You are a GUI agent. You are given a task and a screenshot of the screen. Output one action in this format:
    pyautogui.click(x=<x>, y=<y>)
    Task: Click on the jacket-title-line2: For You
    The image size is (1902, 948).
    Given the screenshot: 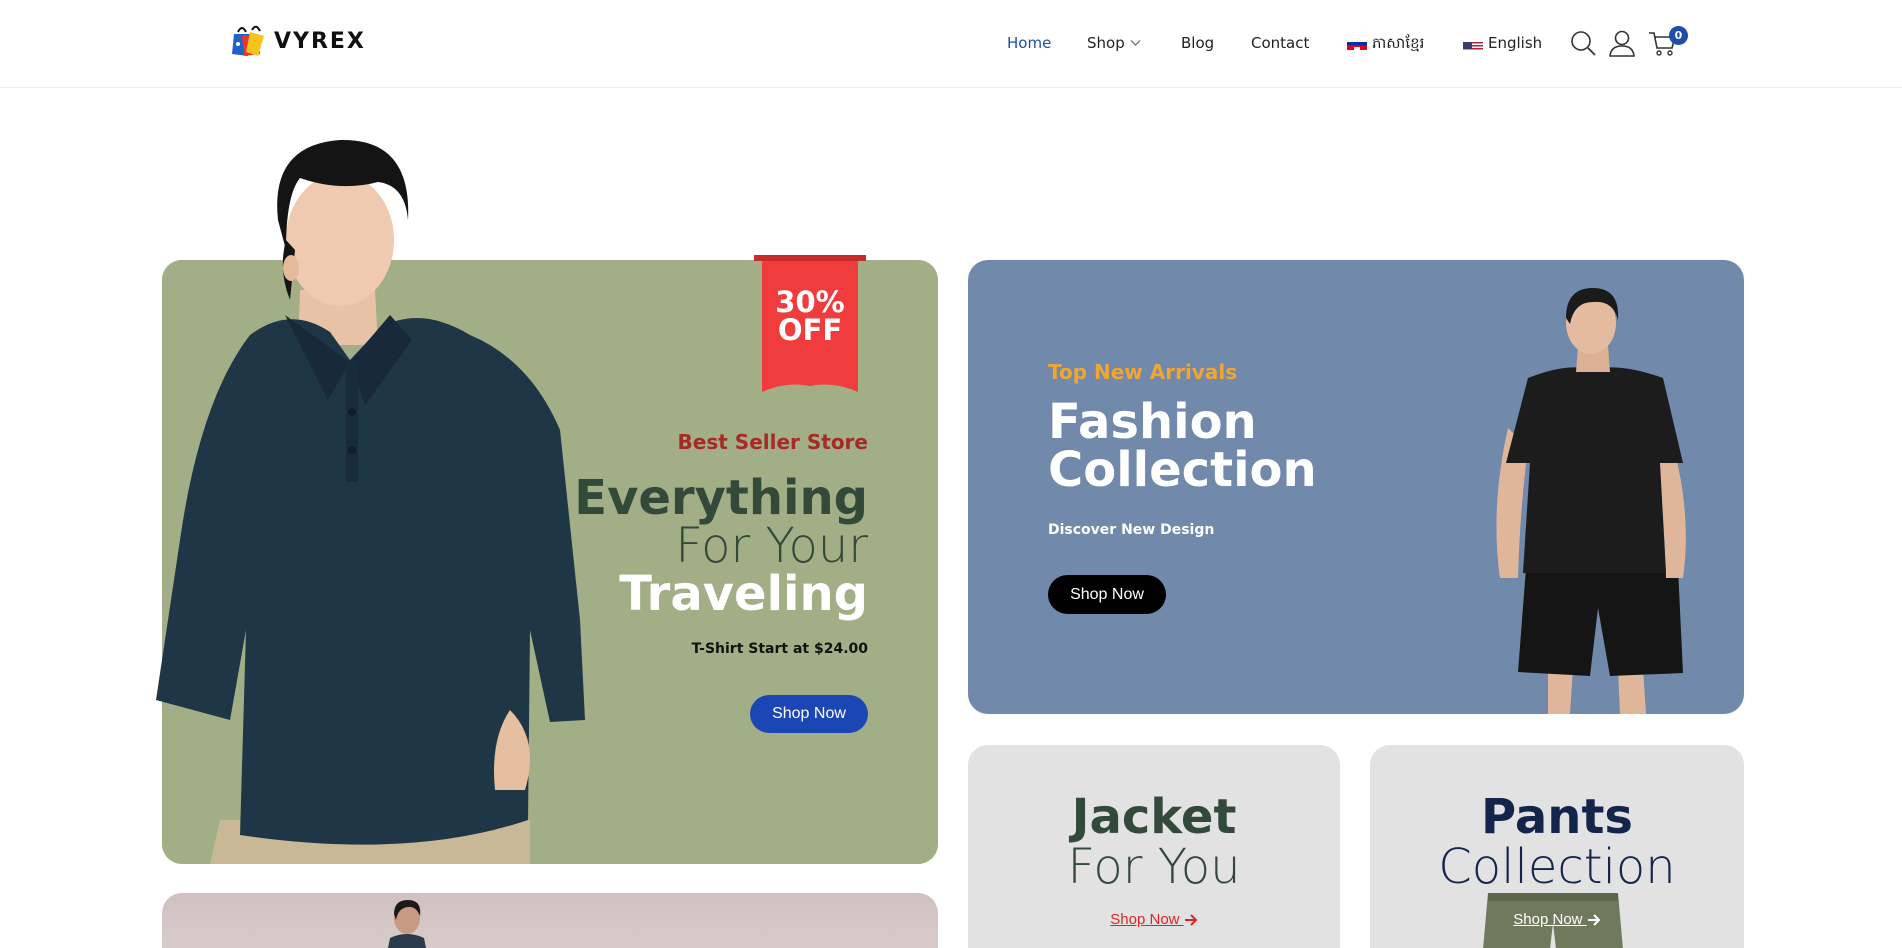 What is the action you would take?
    pyautogui.click(x=1154, y=867)
    